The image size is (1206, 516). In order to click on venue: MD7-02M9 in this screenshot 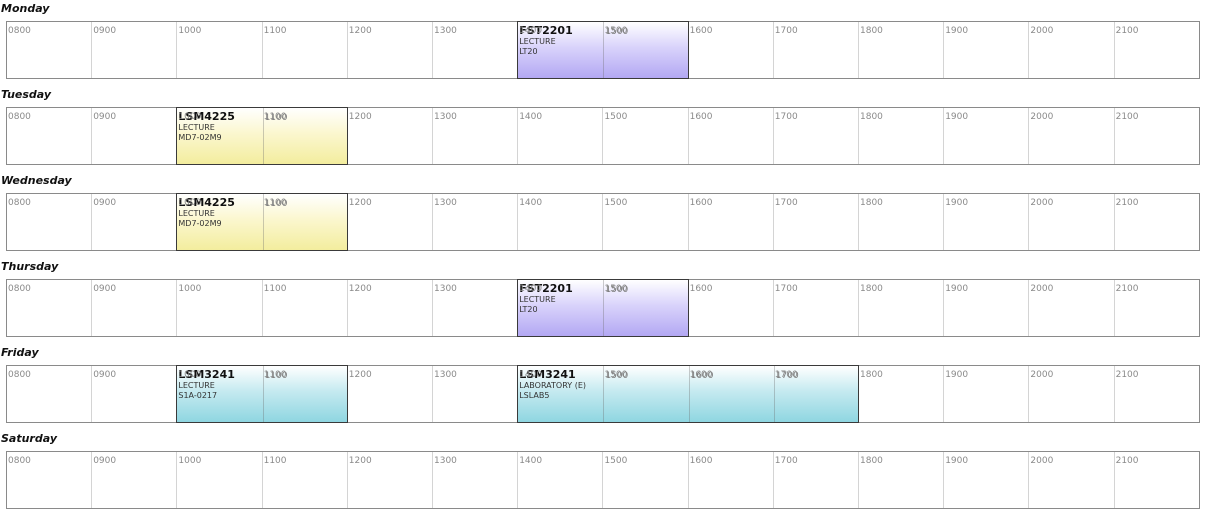, I will do `click(200, 223)`.